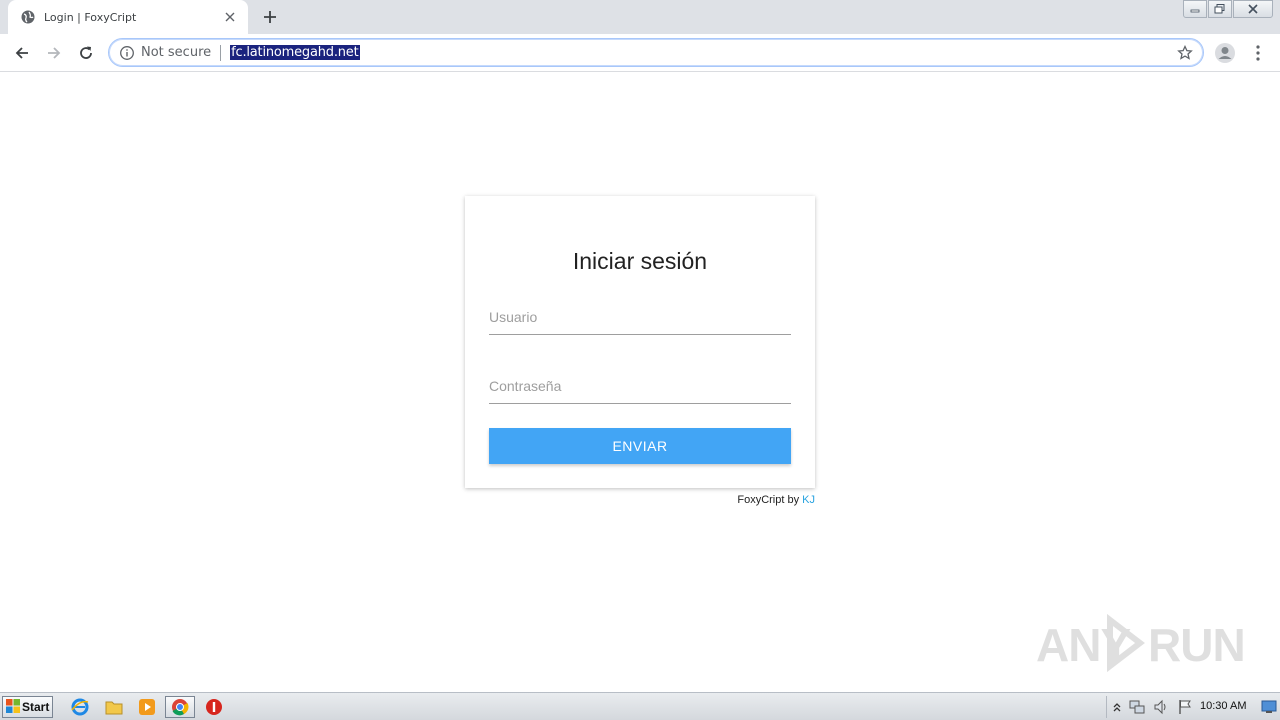 The image size is (1280, 720). I want to click on username-input, so click(640, 316).